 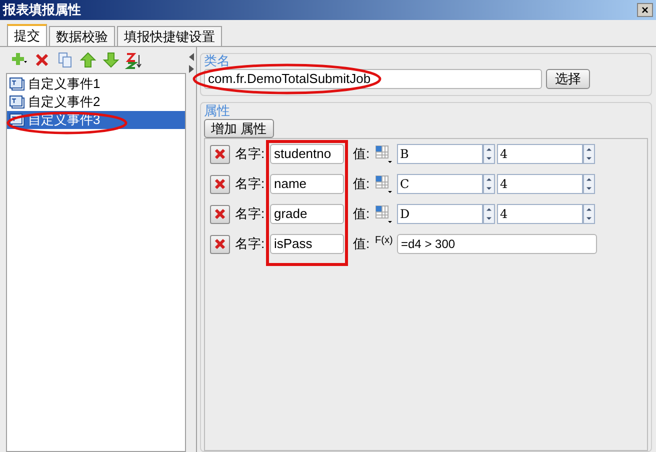 What do you see at coordinates (440, 184) in the screenshot?
I see `column-field: C` at bounding box center [440, 184].